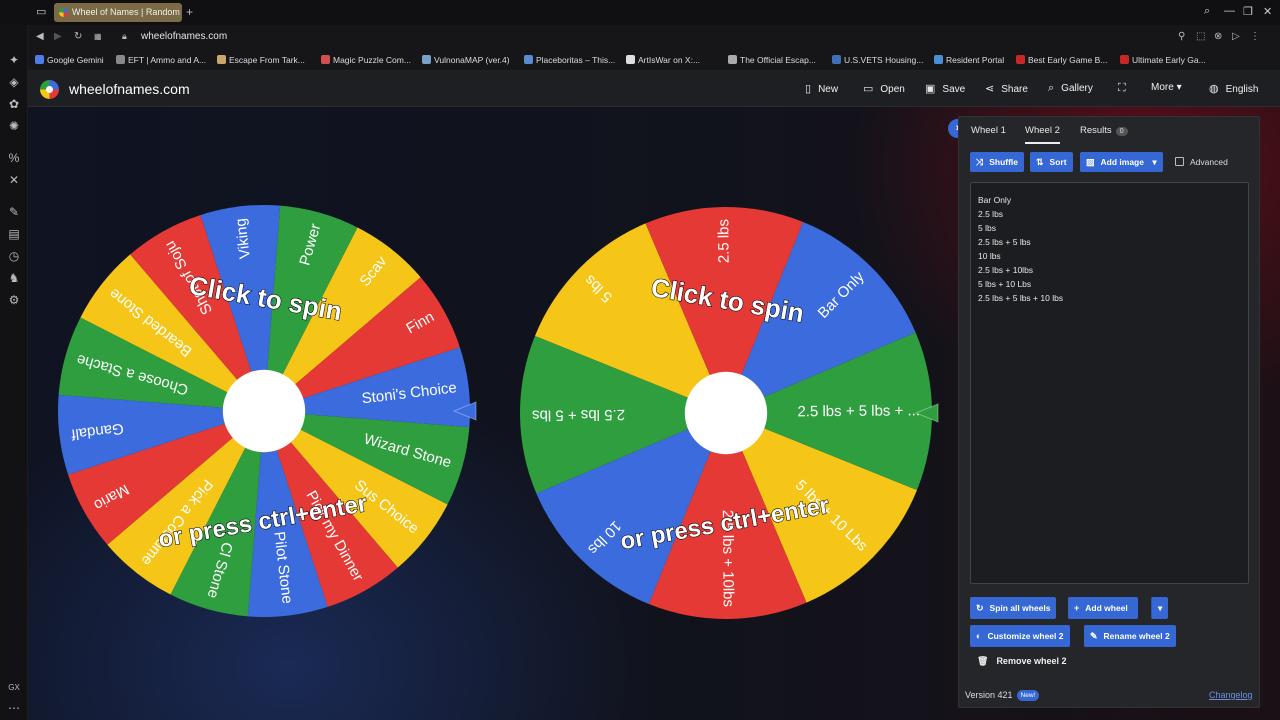 The height and width of the screenshot is (720, 1280). Describe the element at coordinates (821, 88) in the screenshot. I see `new-button: ▯ New` at that location.